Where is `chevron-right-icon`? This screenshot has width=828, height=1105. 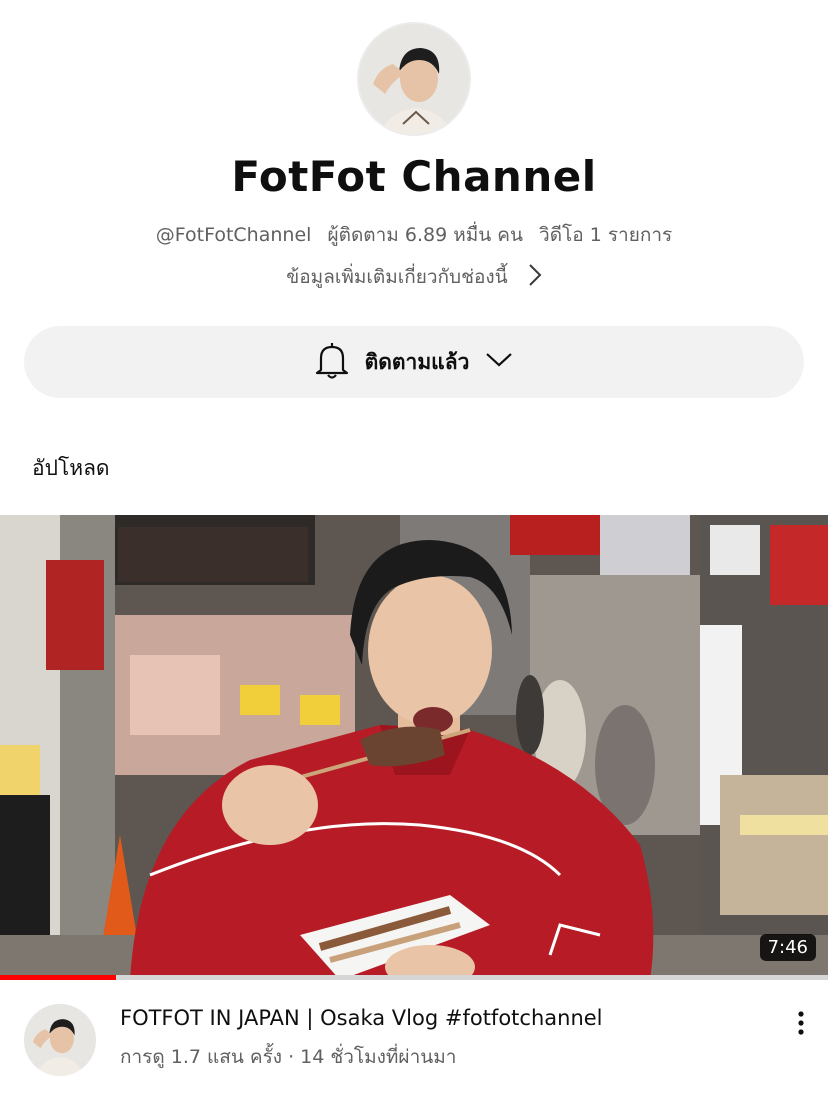 chevron-right-icon is located at coordinates (535, 277).